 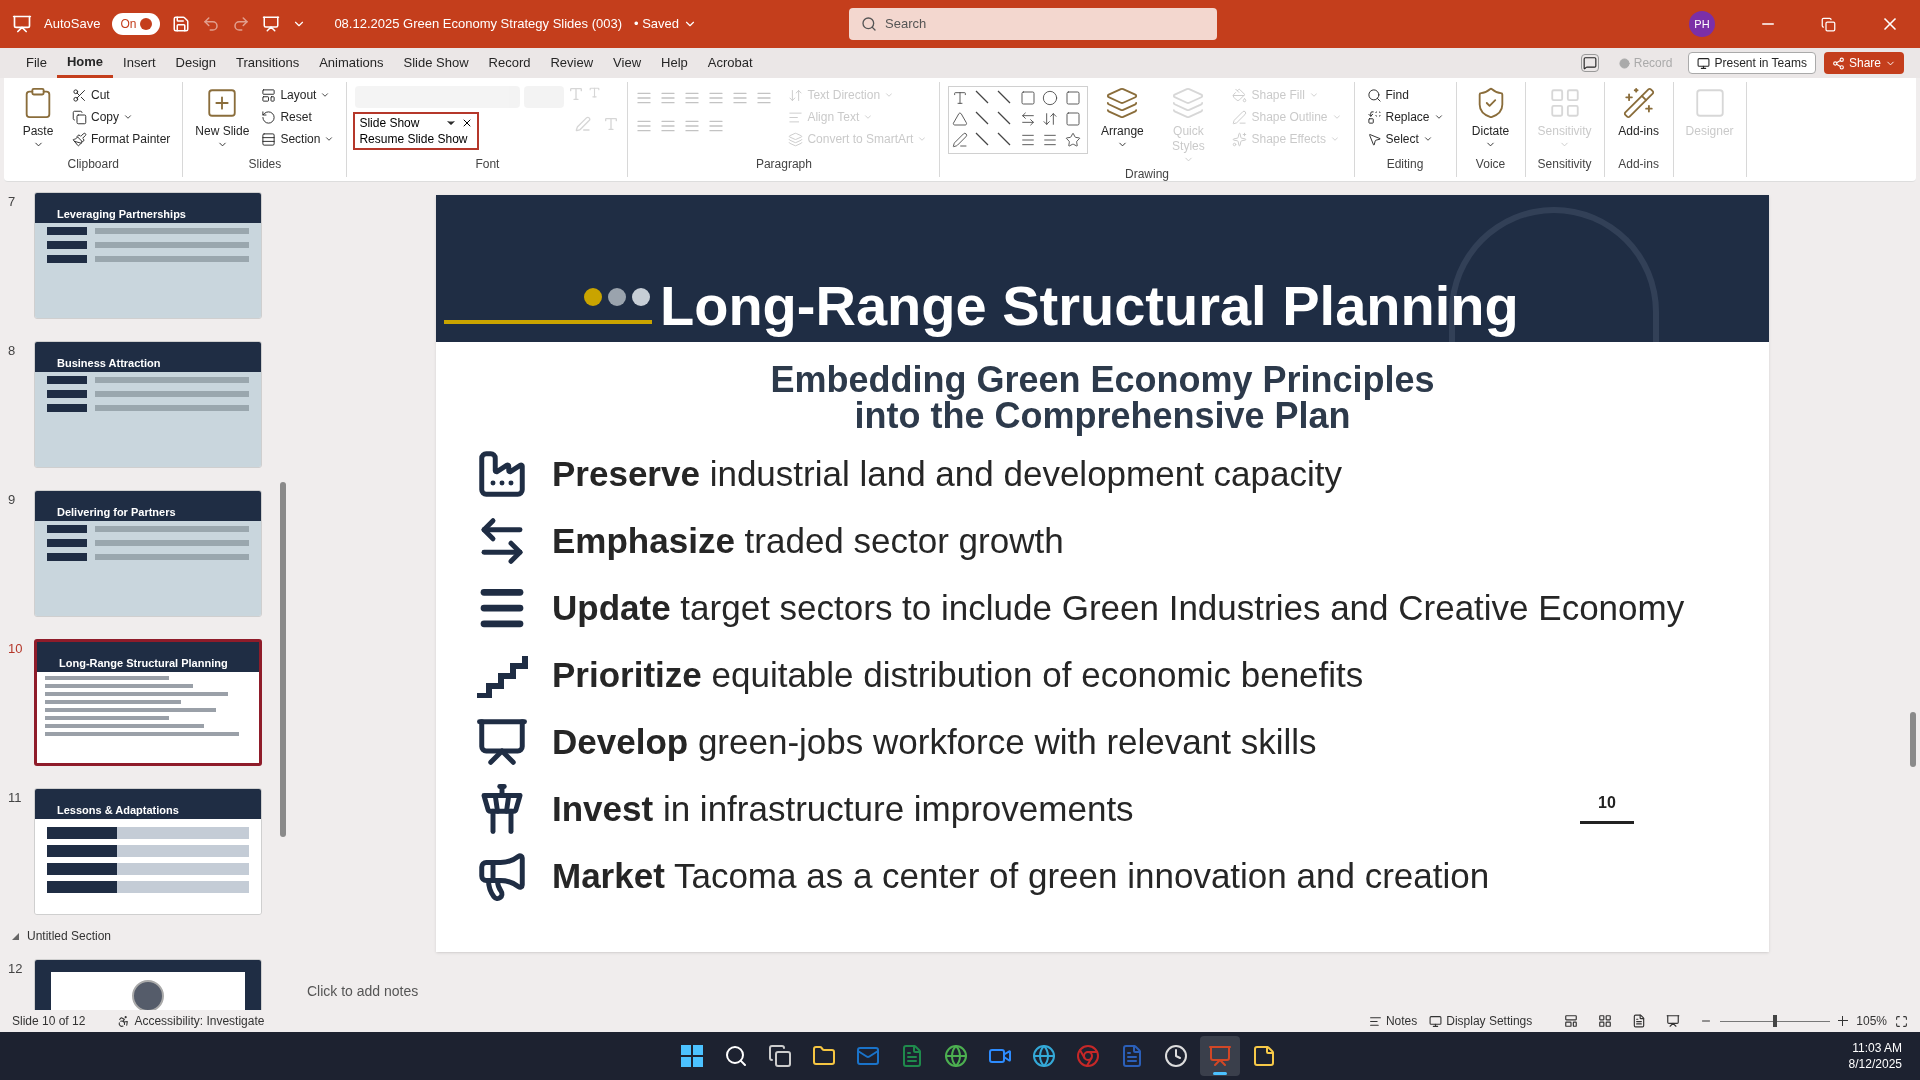 I want to click on folder-icon, so click(x=823, y=1056).